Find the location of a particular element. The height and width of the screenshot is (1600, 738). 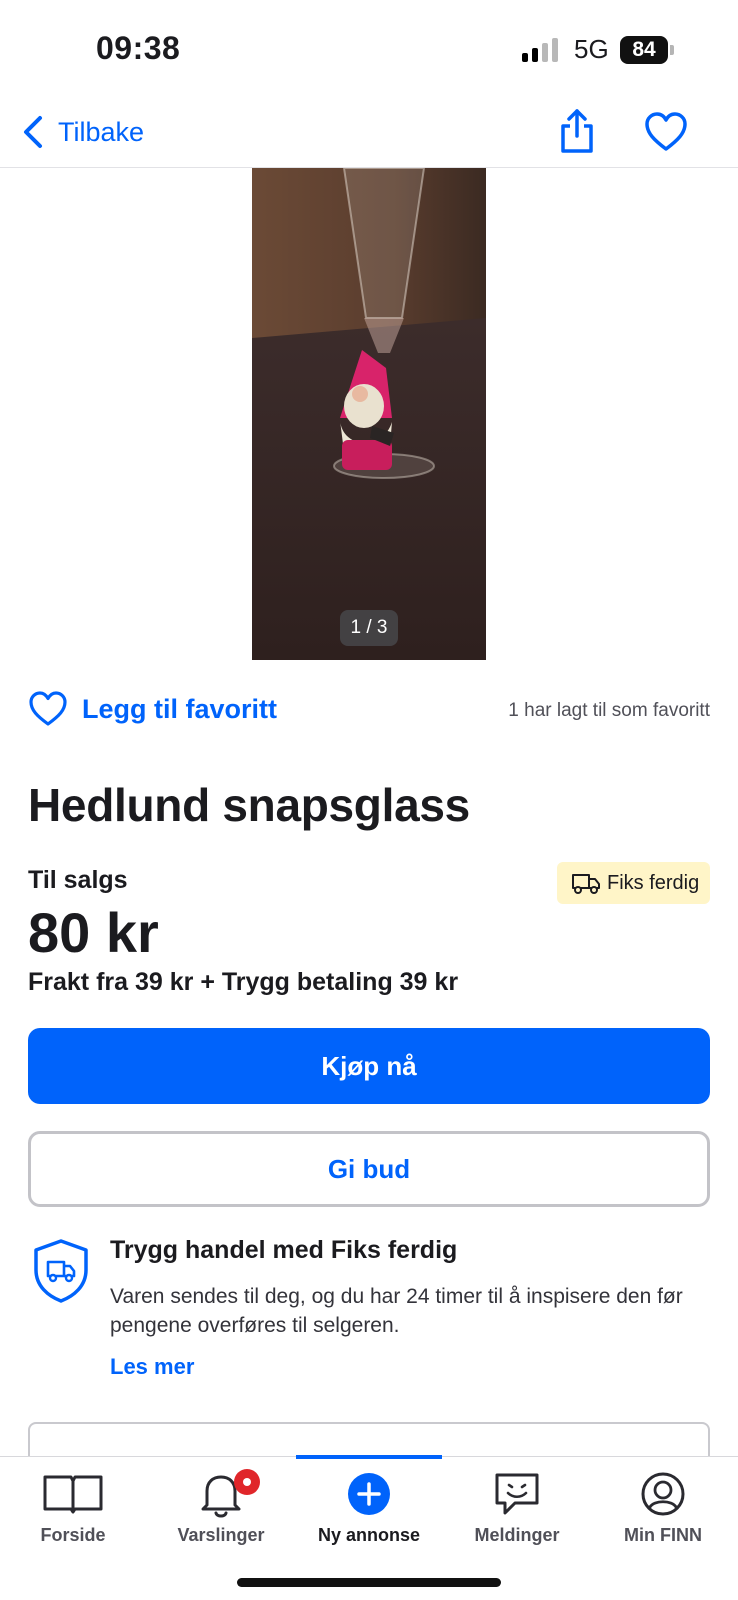

active-tab-indicator is located at coordinates (369, 1457).